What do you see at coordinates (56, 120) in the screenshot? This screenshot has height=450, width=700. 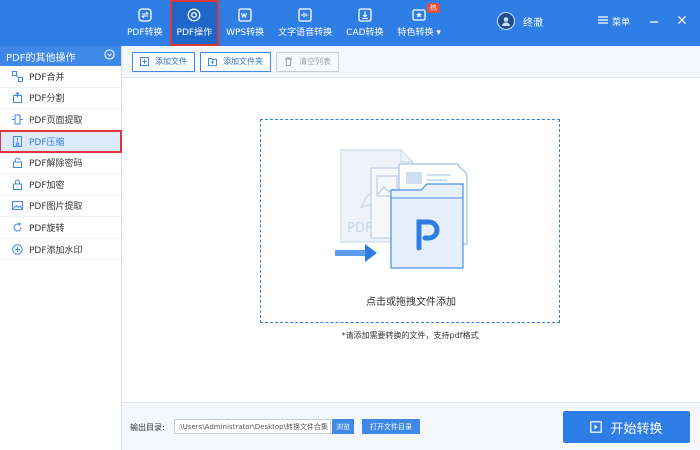 I see `sidebar-item-label: PDF页面提取` at bounding box center [56, 120].